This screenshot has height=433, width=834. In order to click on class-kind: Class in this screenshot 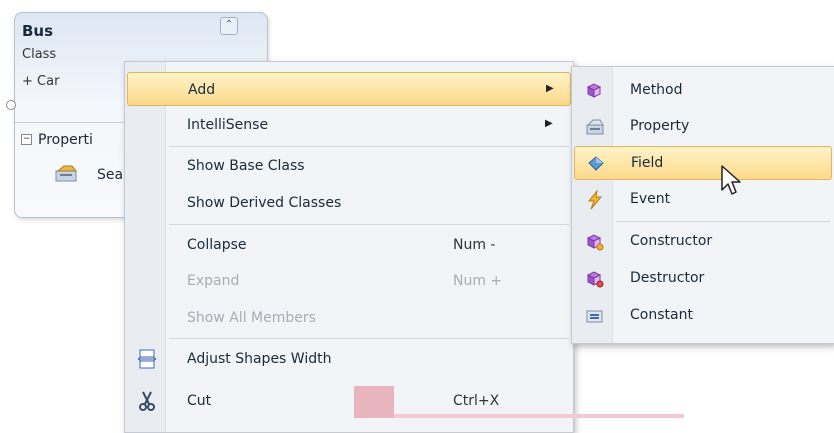, I will do `click(39, 54)`.